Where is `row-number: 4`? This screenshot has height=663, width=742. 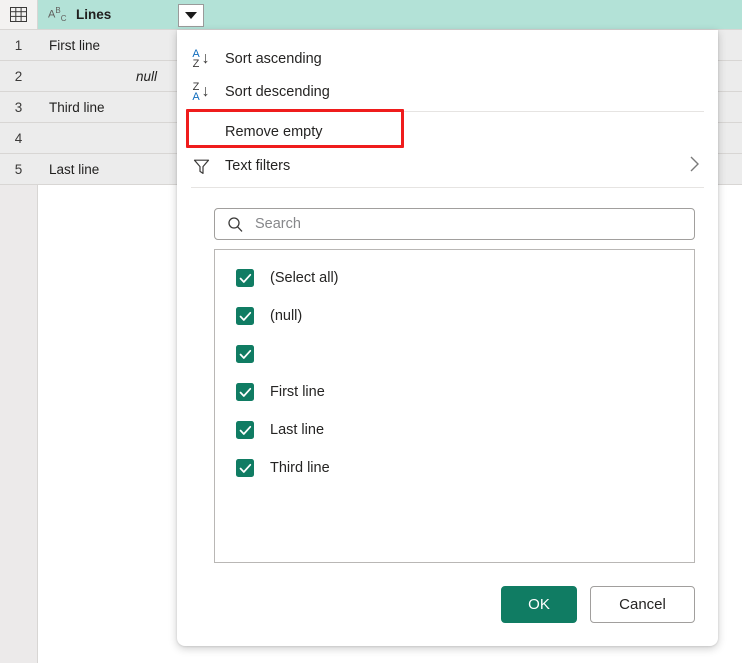
row-number: 4 is located at coordinates (18, 138).